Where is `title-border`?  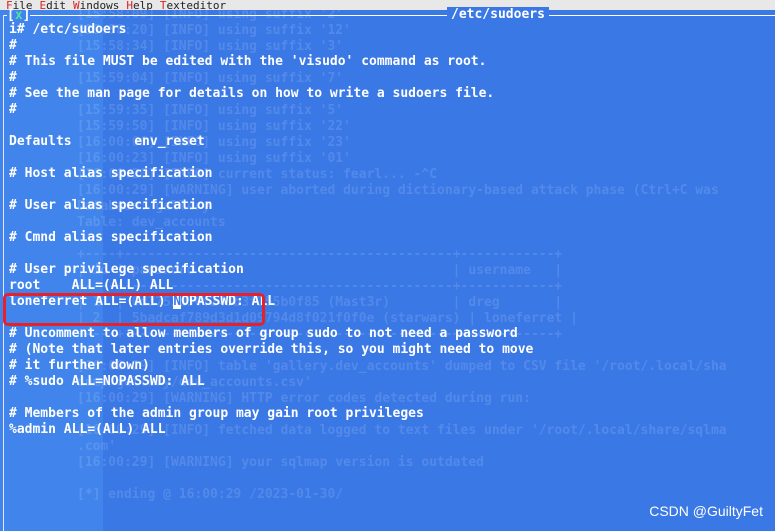 title-border is located at coordinates (402, 15).